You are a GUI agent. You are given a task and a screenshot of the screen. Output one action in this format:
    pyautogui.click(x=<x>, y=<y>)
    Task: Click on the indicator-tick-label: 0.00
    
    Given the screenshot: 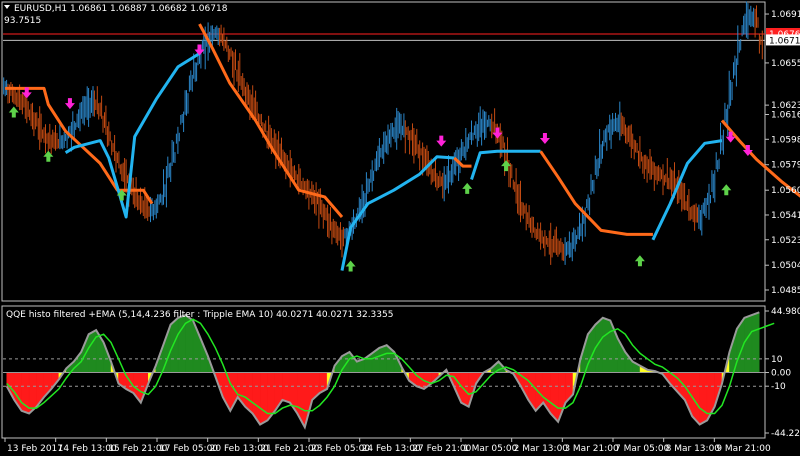 What is the action you would take?
    pyautogui.click(x=781, y=374)
    